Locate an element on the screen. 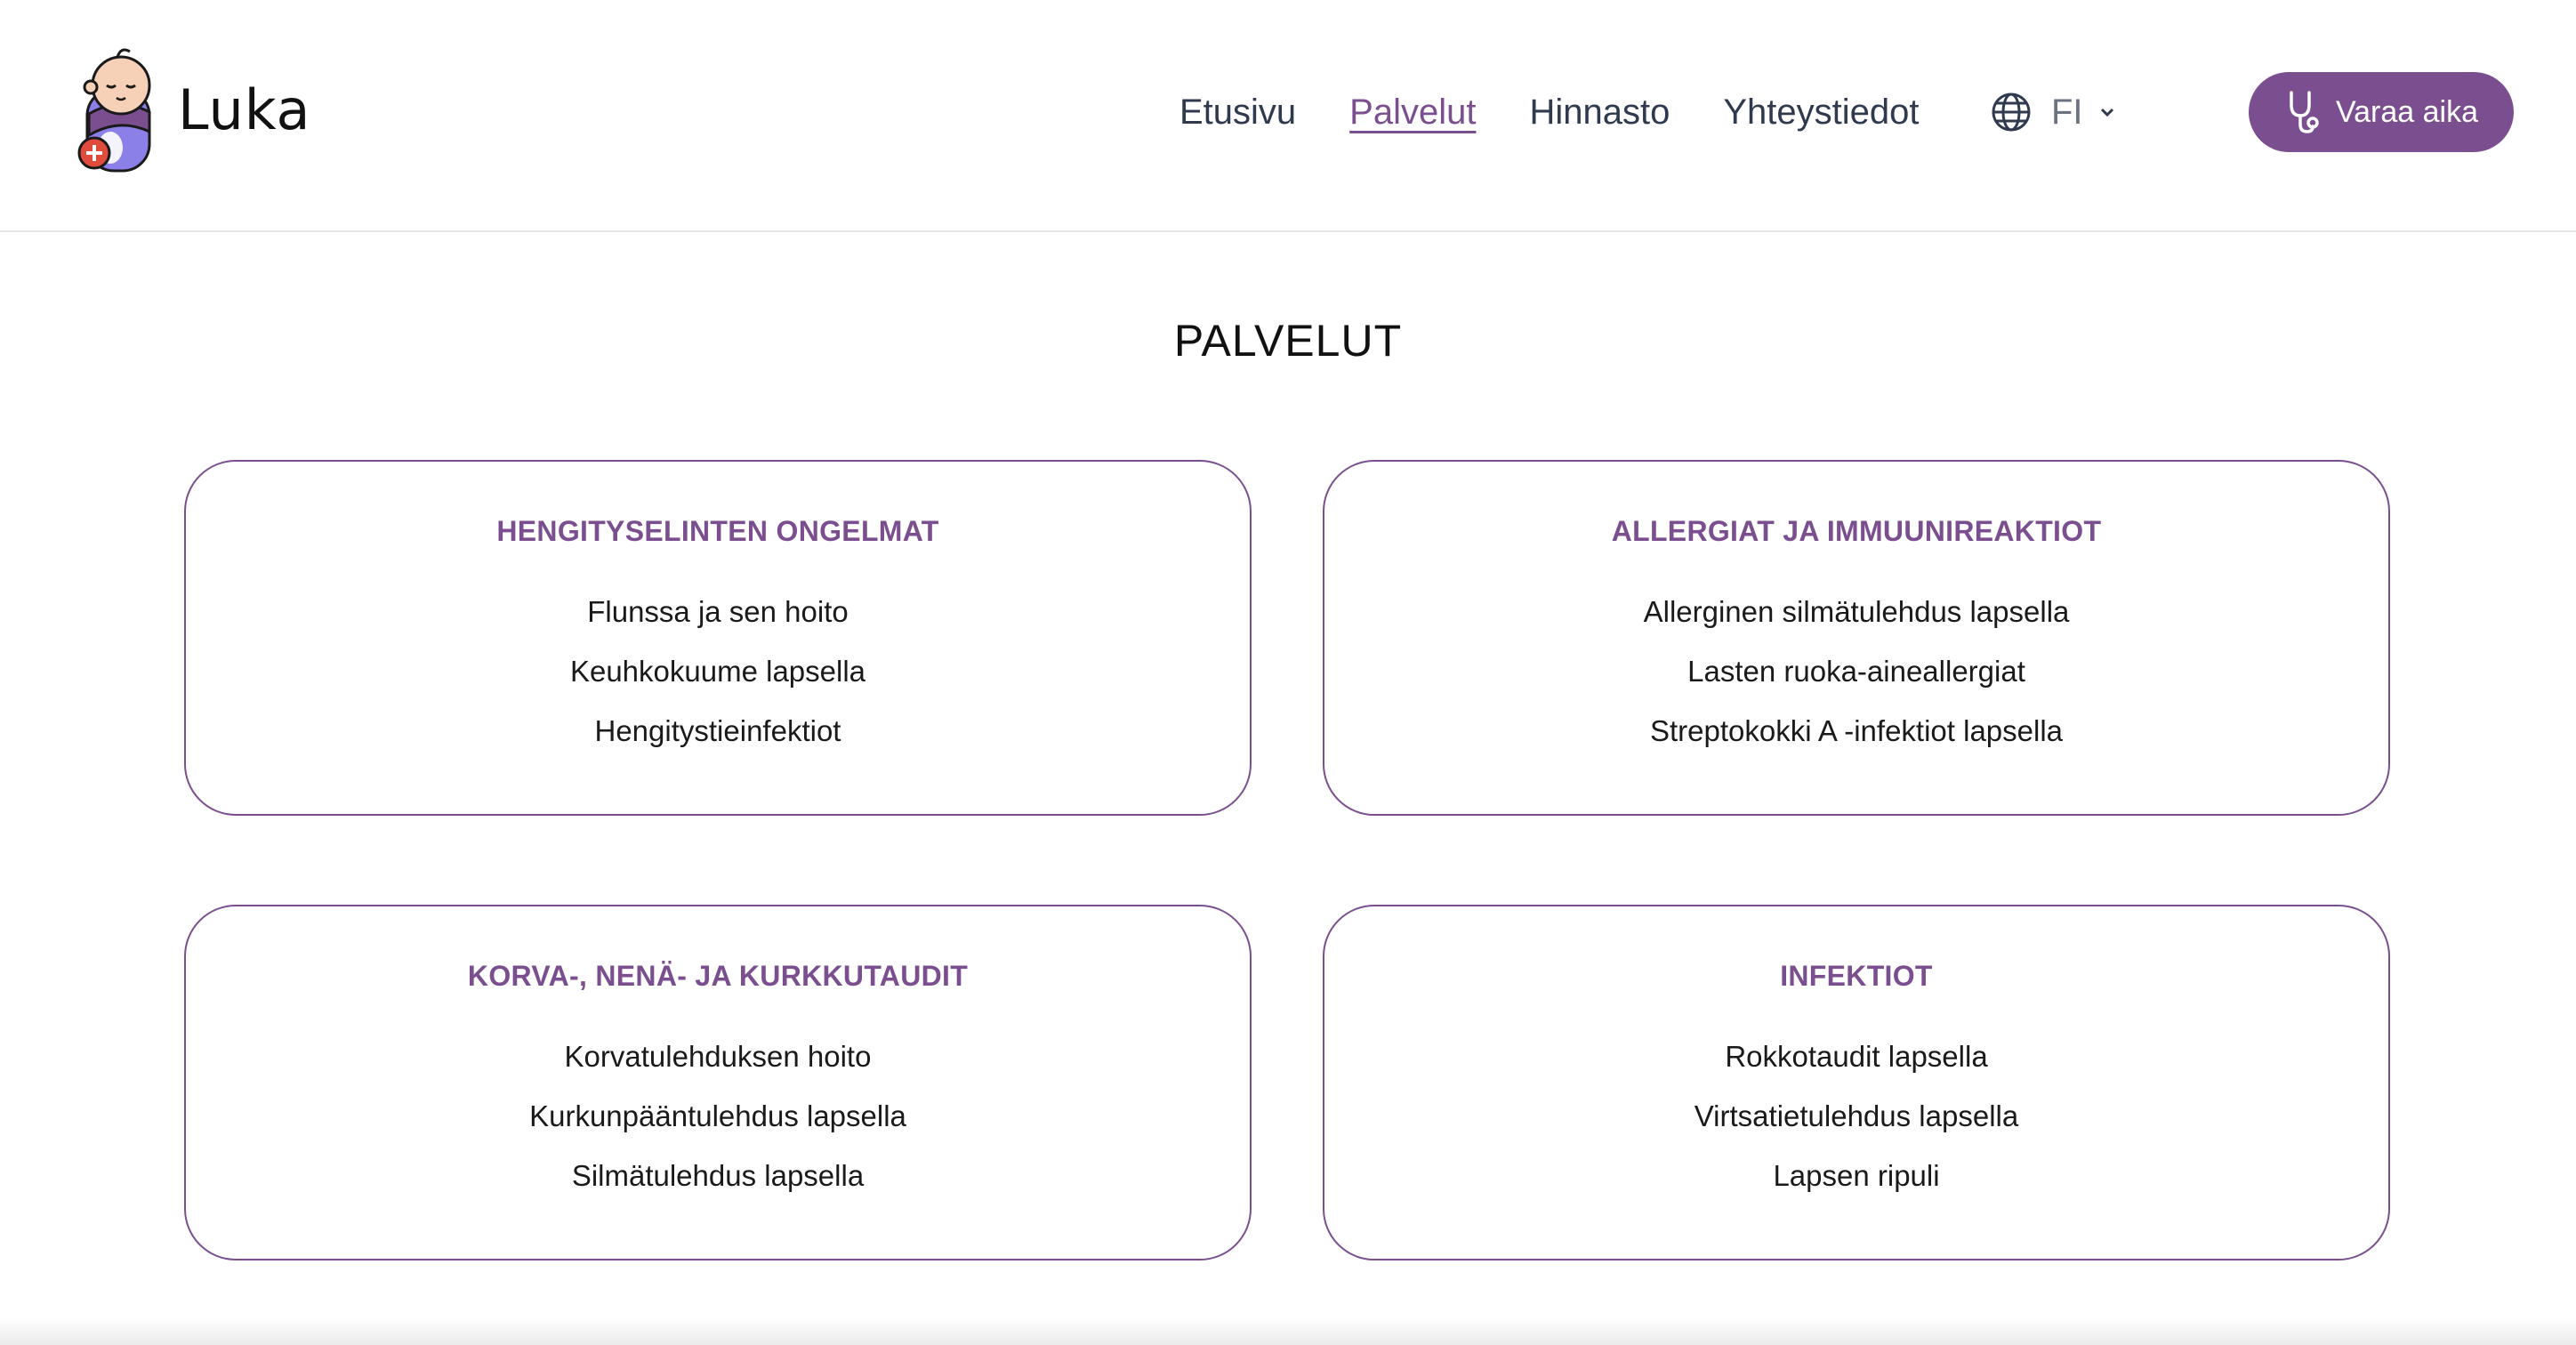 The width and height of the screenshot is (2576, 1345). page-title: PALVELUT is located at coordinates (1288, 341).